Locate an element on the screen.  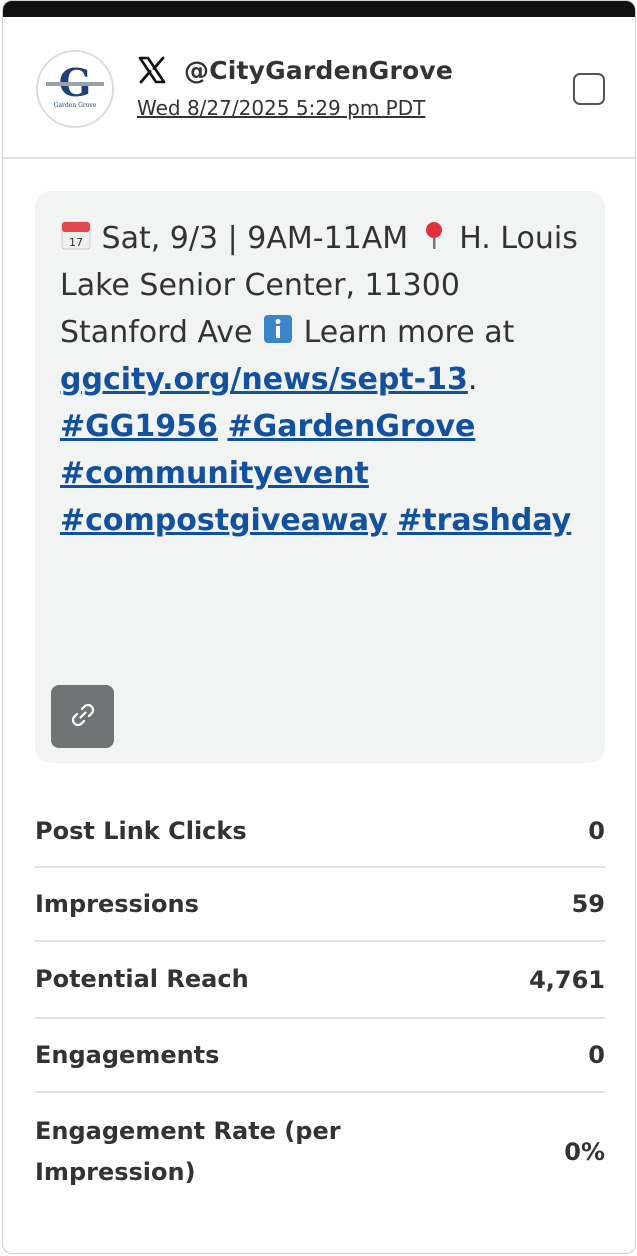
news-link: ggcity.org/news/sept-13 is located at coordinates (264, 379).